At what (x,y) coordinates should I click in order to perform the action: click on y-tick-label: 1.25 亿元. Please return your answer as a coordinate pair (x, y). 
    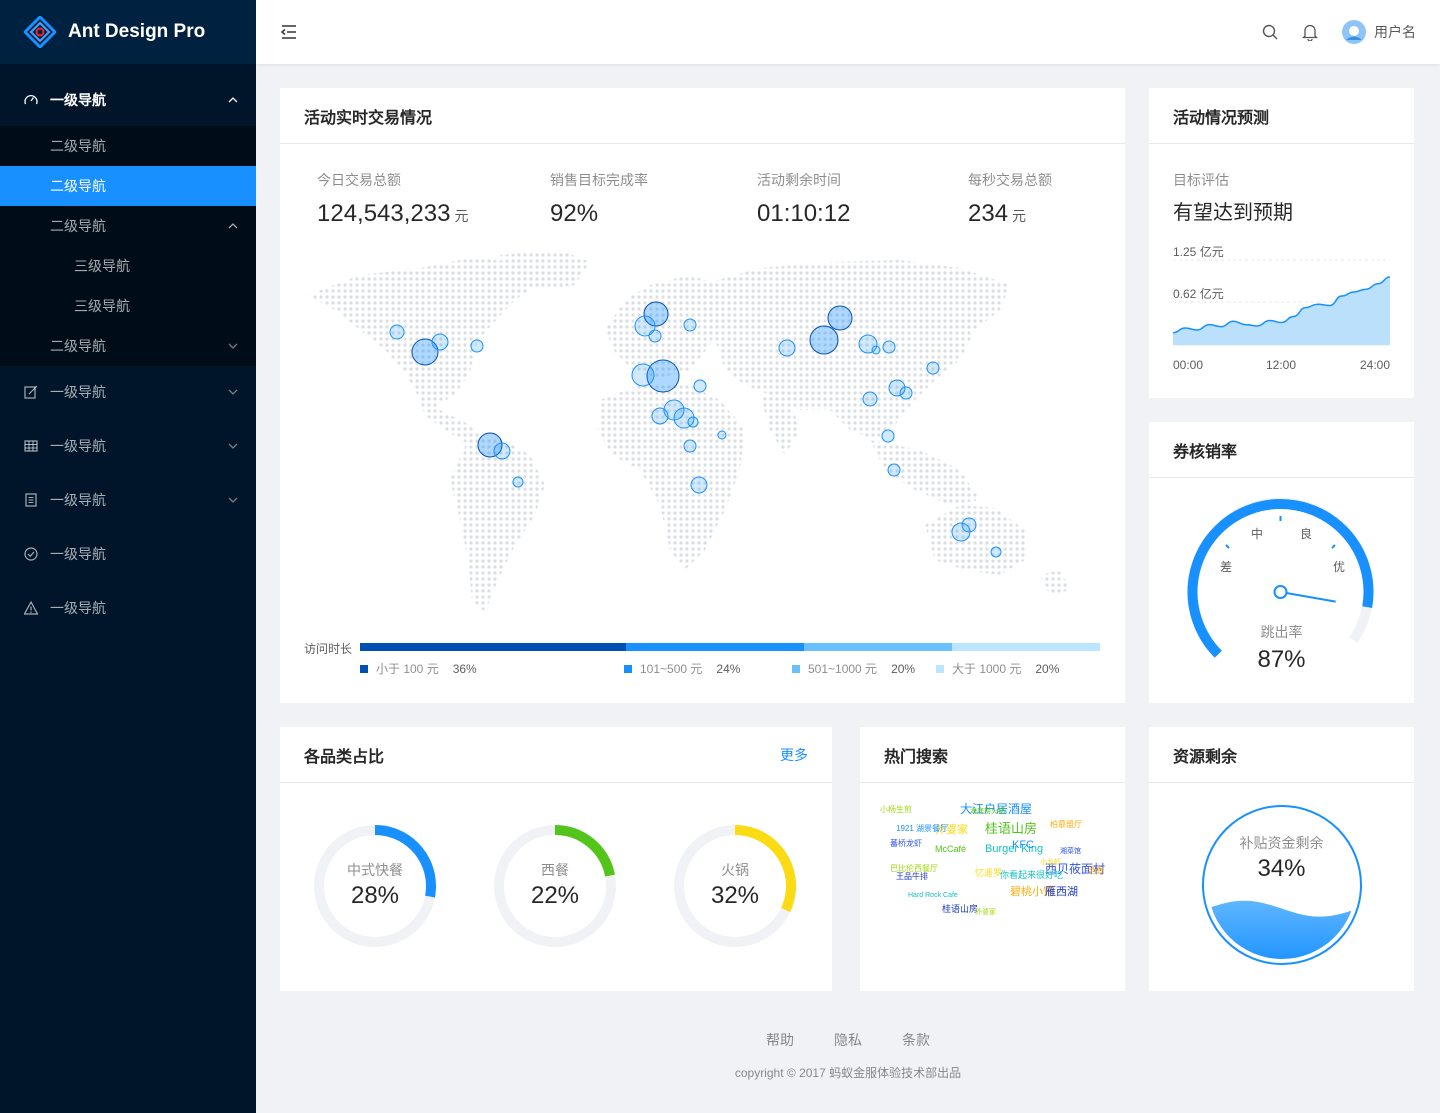
    Looking at the image, I should click on (1198, 251).